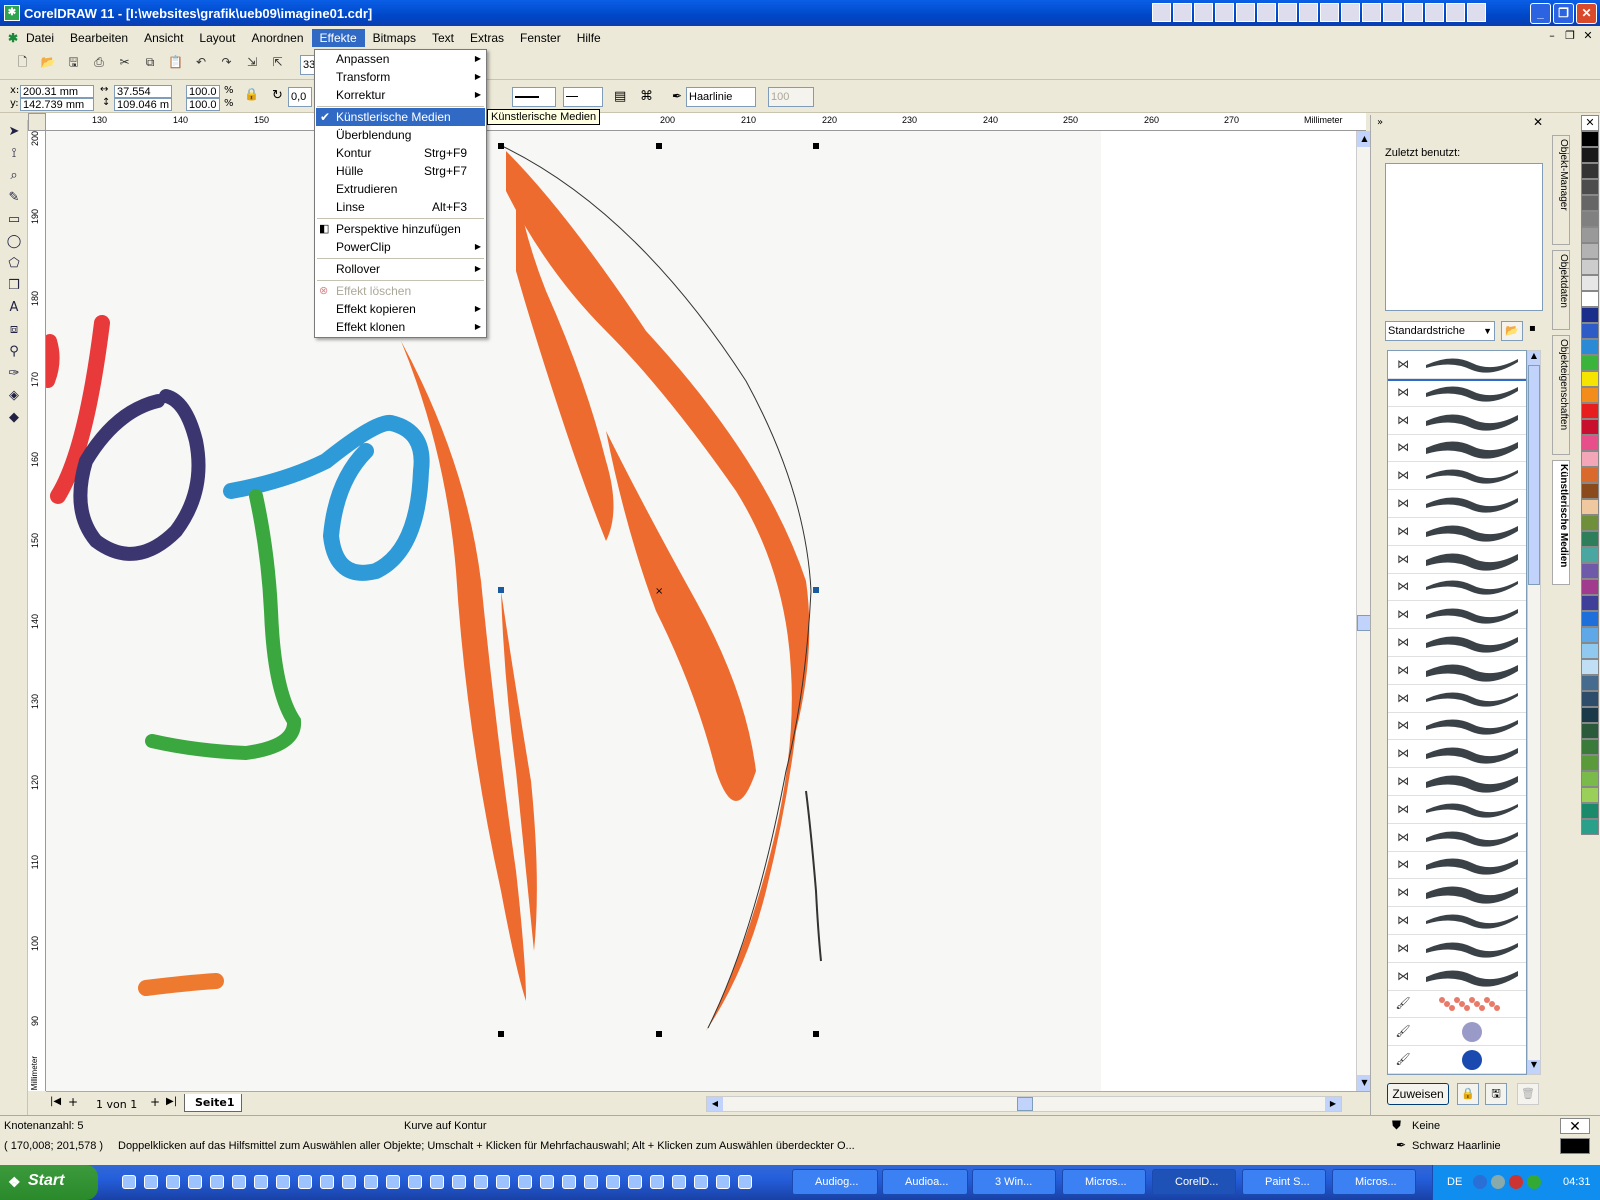 Image resolution: width=1600 pixels, height=1200 pixels. Describe the element at coordinates (14, 286) in the screenshot. I see `basic-shapes-icon: ❒` at that location.